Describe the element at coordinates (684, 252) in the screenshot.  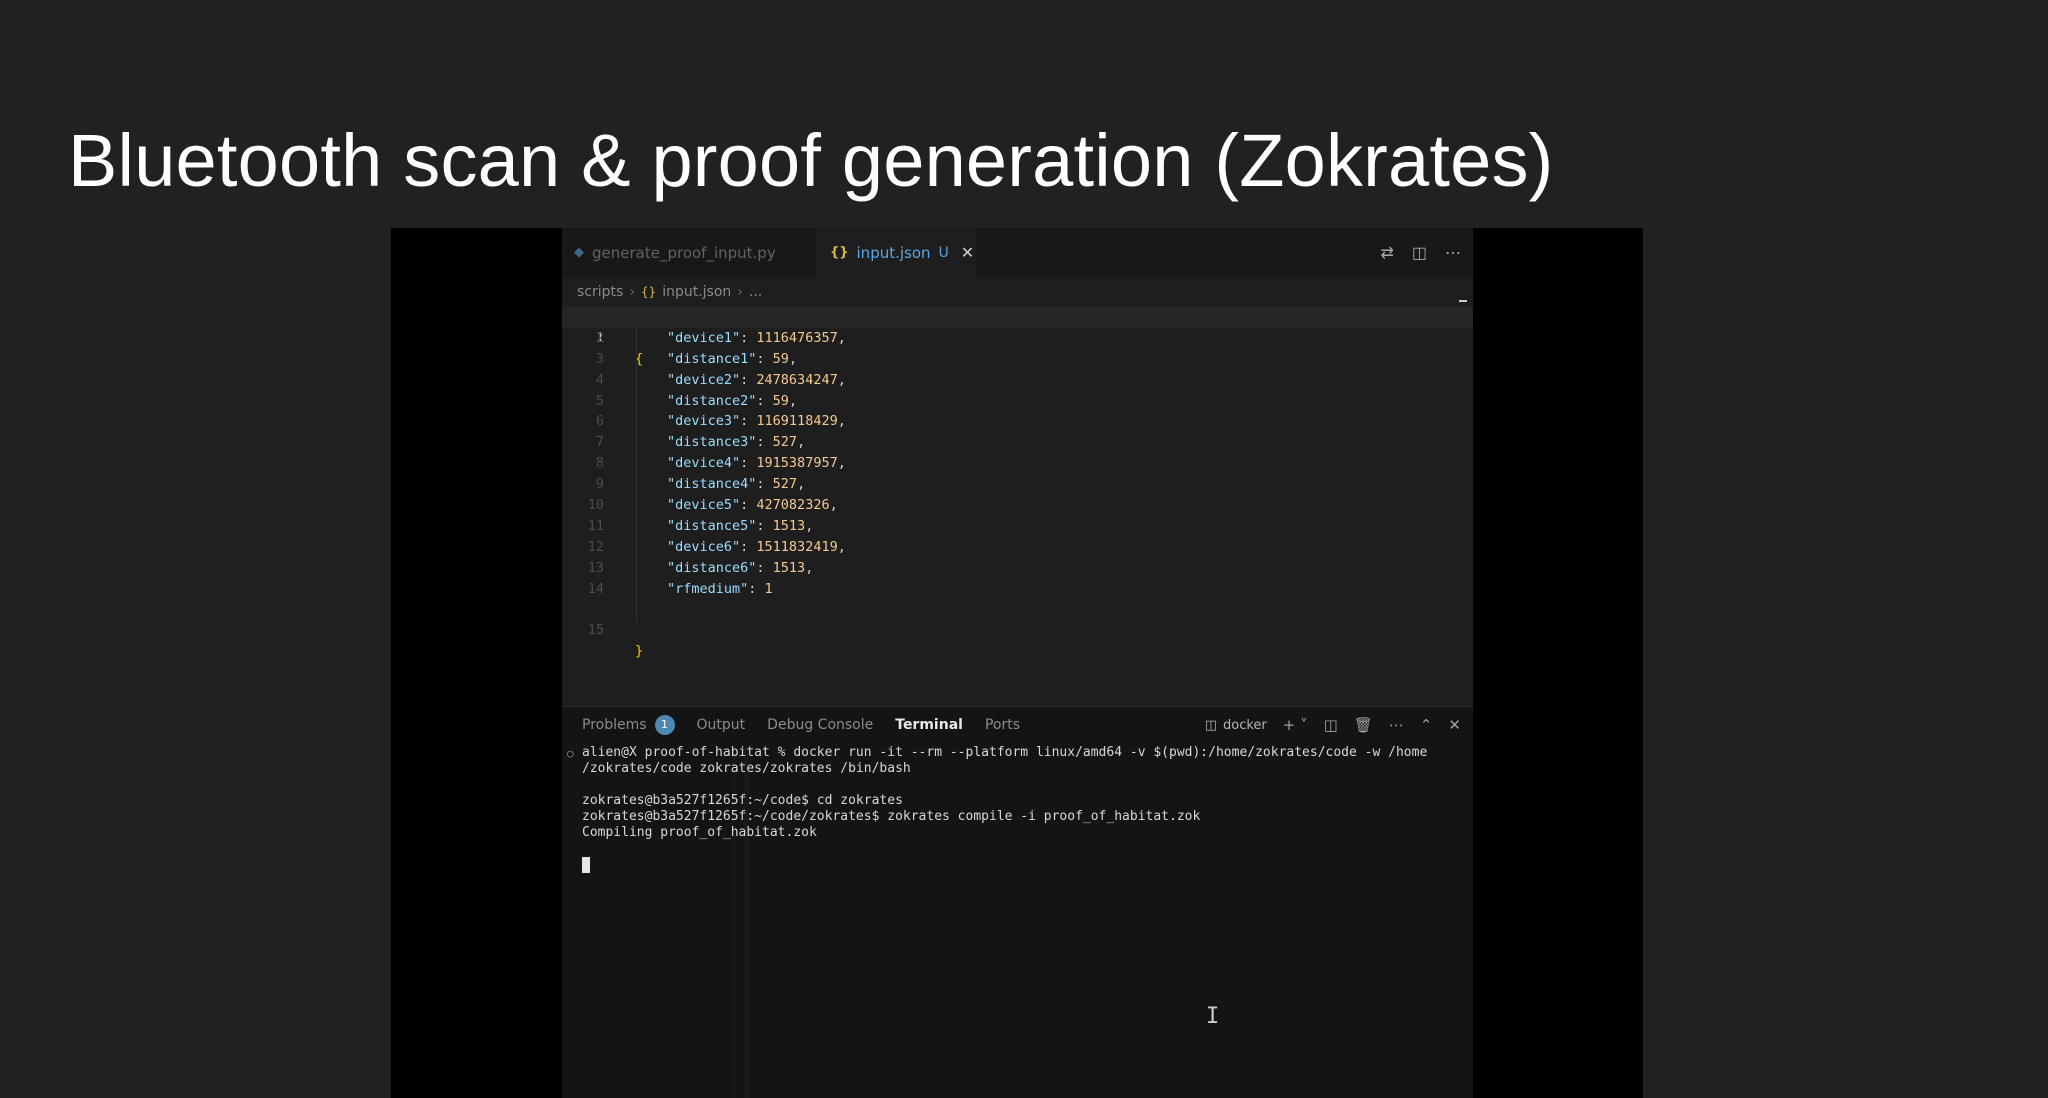
I see `tab-label: generate_proof_input.py` at that location.